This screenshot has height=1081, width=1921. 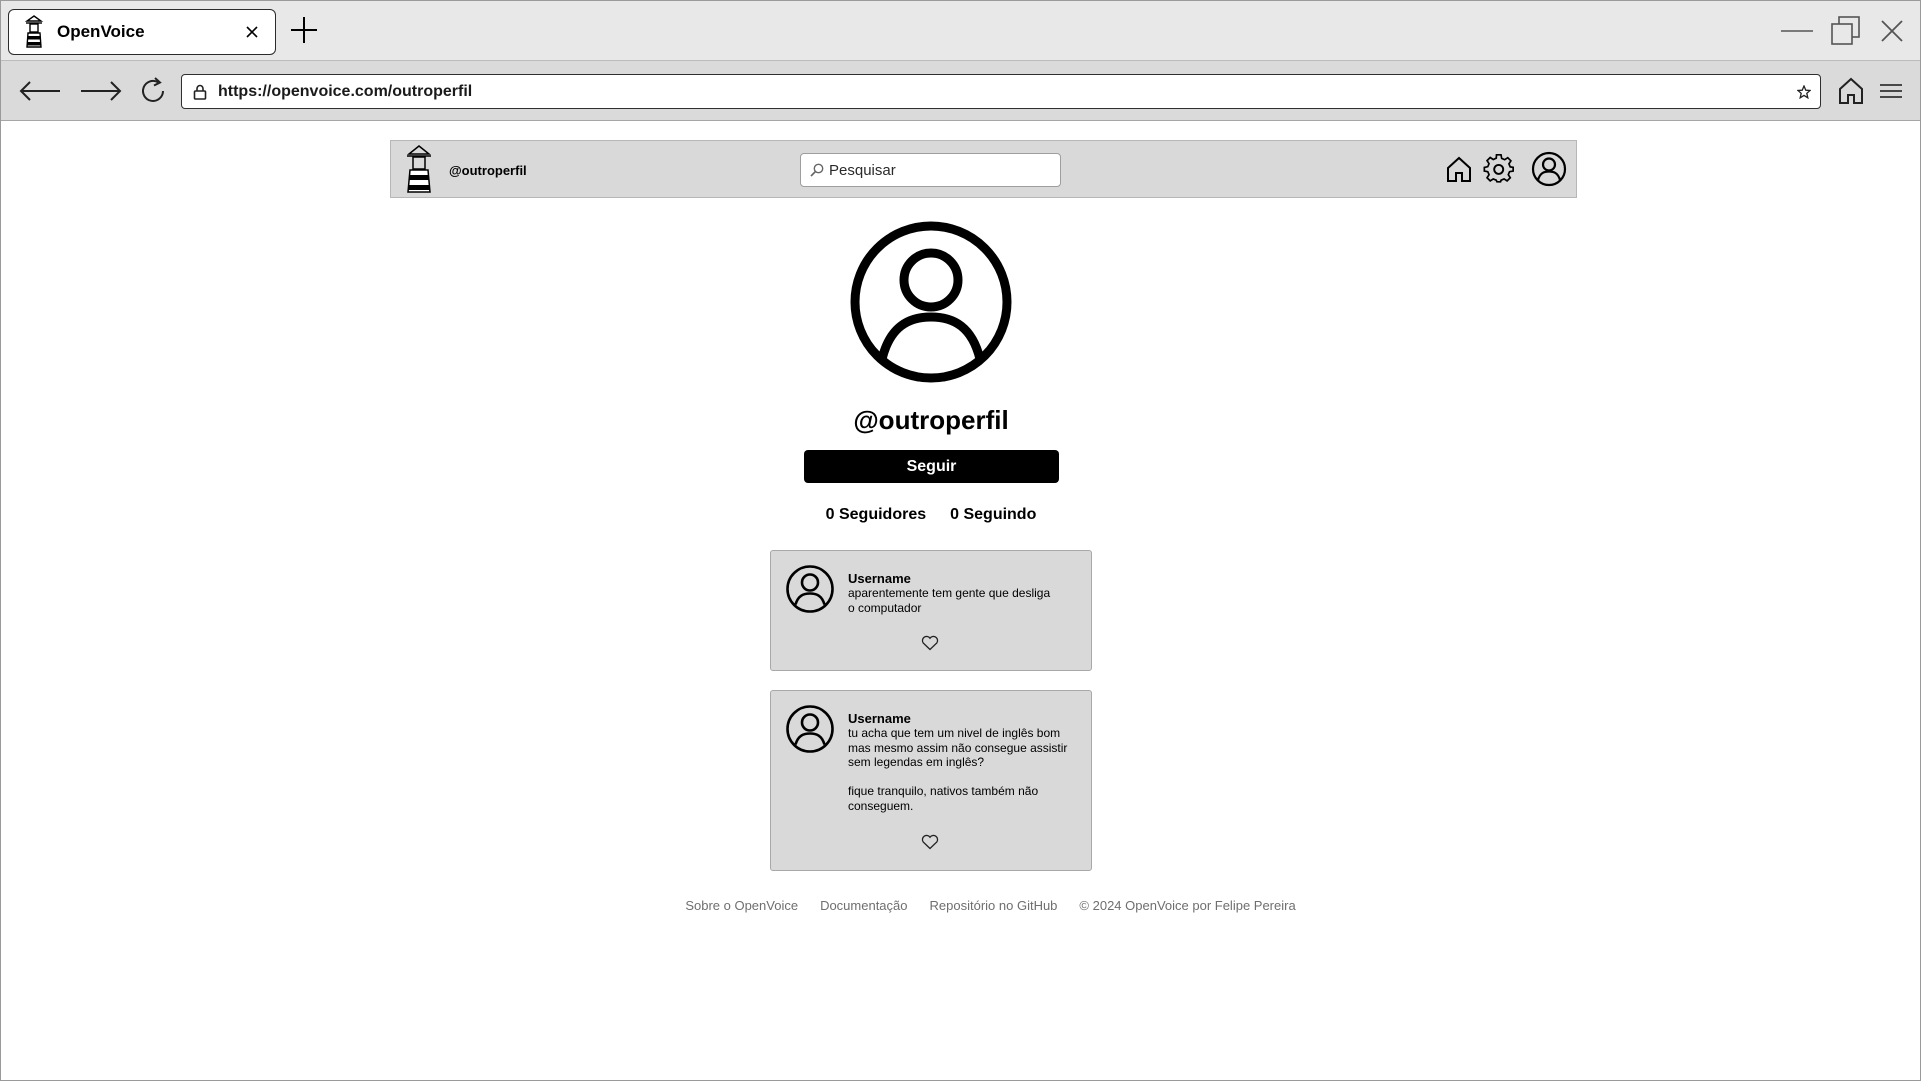 I want to click on close-window-icon, so click(x=1892, y=31).